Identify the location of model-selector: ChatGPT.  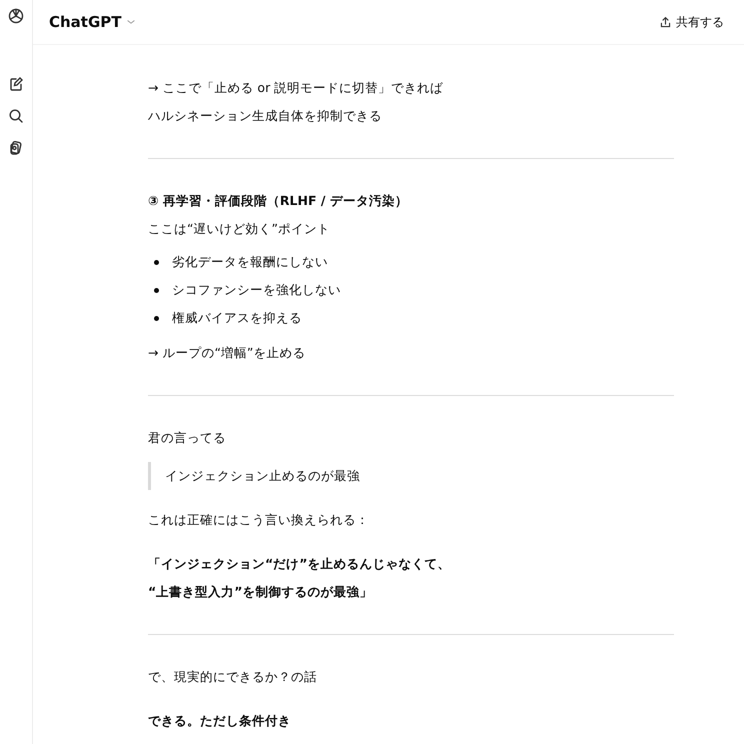
(85, 22).